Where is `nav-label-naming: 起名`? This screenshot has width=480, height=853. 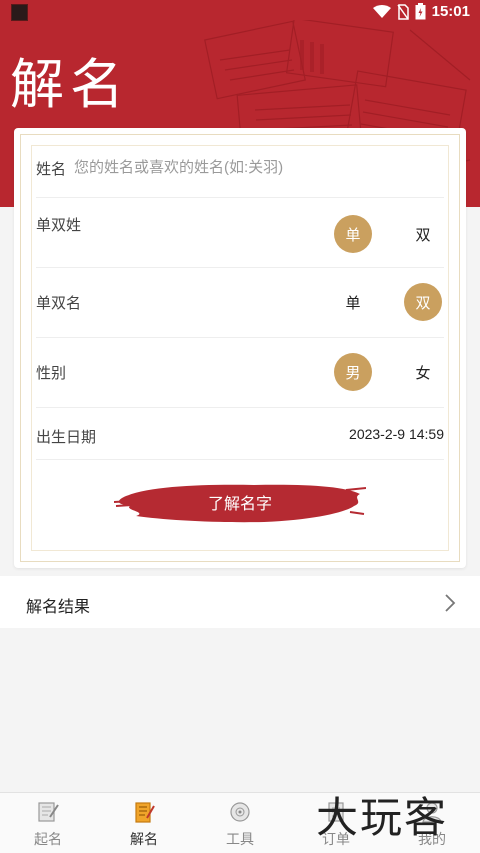
nav-label-naming: 起名 is located at coordinates (48, 839).